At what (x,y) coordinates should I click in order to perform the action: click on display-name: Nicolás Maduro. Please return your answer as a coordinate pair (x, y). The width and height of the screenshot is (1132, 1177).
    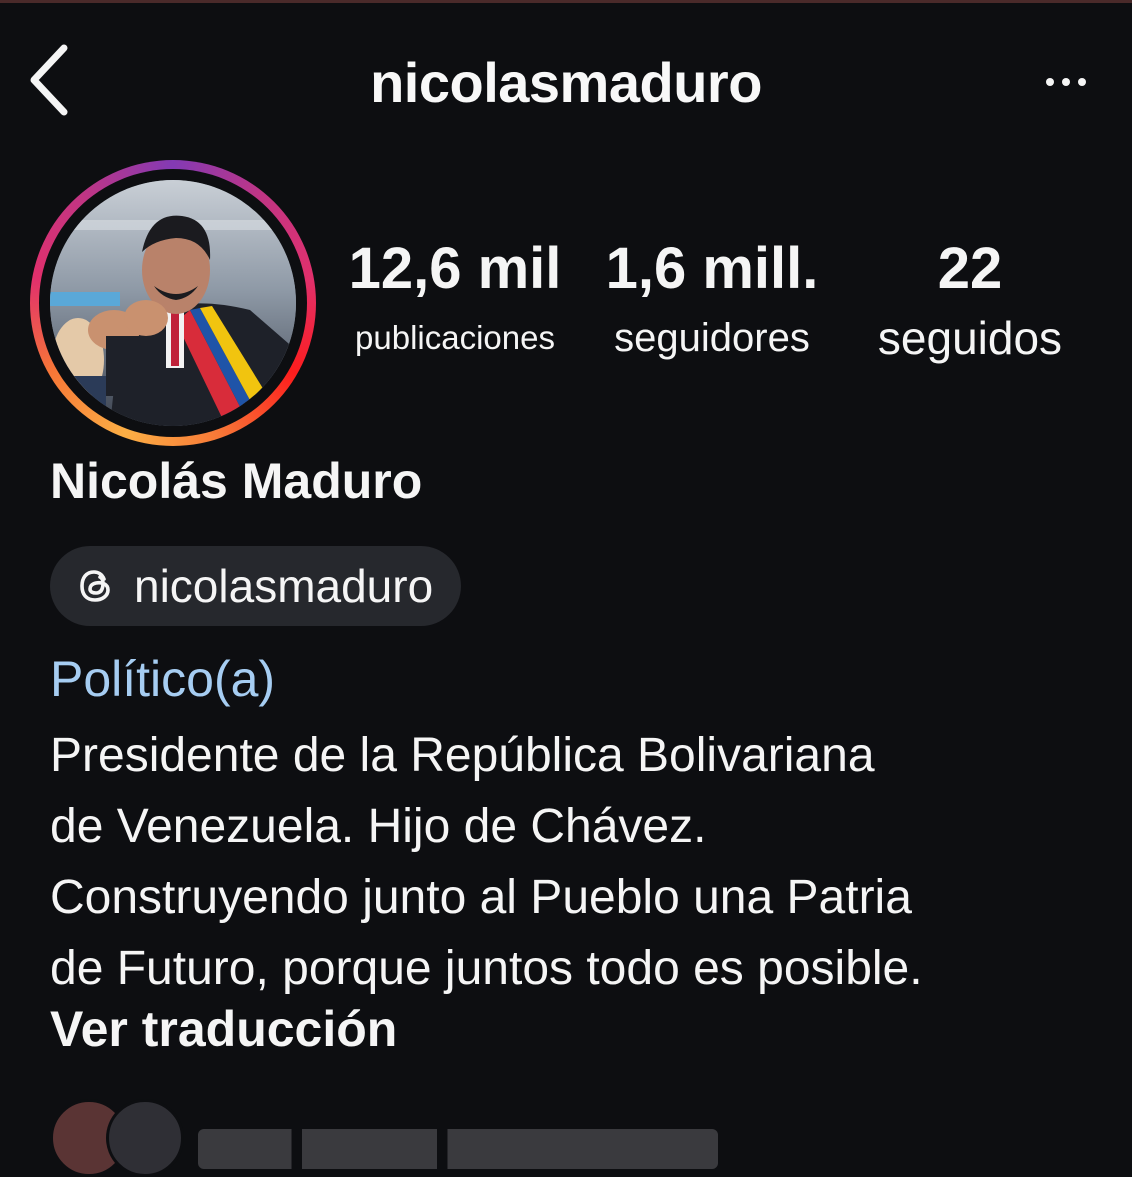
    Looking at the image, I should click on (236, 481).